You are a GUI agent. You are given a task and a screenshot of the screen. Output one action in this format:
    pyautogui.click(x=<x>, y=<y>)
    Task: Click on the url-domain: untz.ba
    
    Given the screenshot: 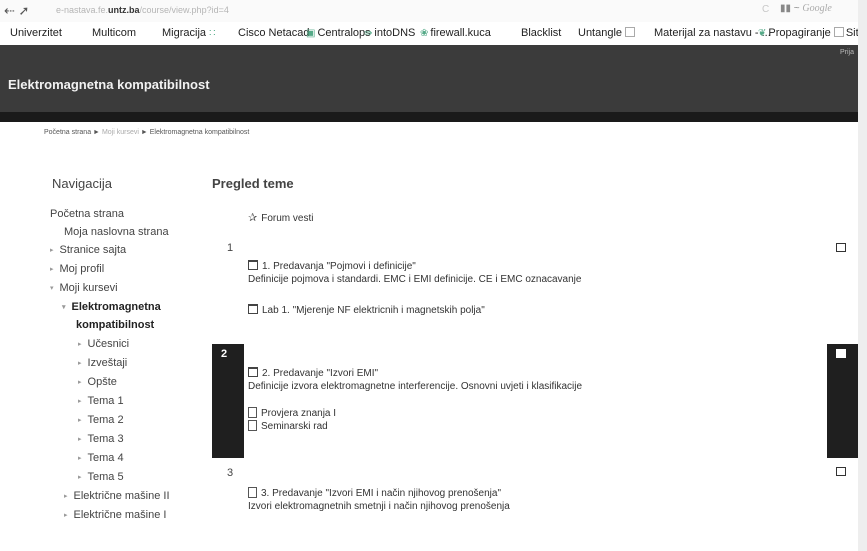 What is the action you would take?
    pyautogui.click(x=124, y=10)
    